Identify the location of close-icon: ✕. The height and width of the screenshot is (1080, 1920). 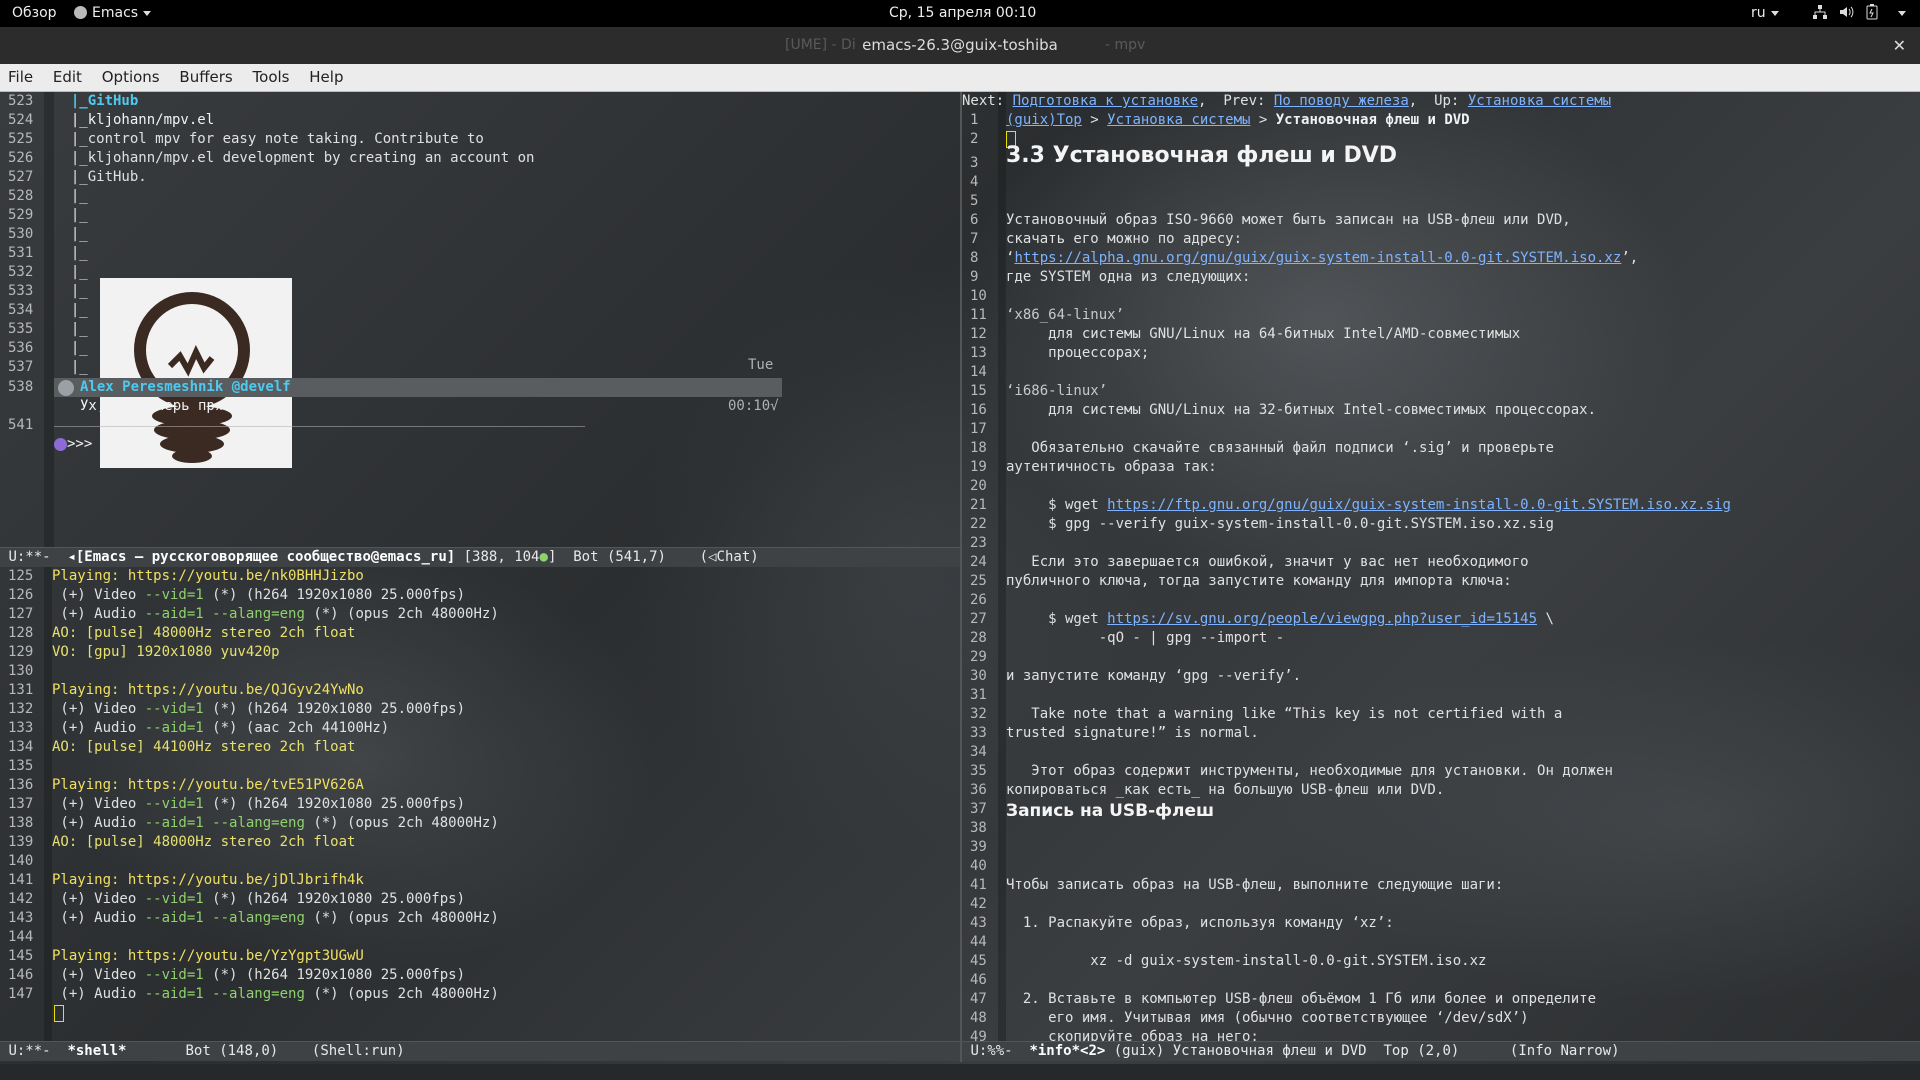
(1899, 45).